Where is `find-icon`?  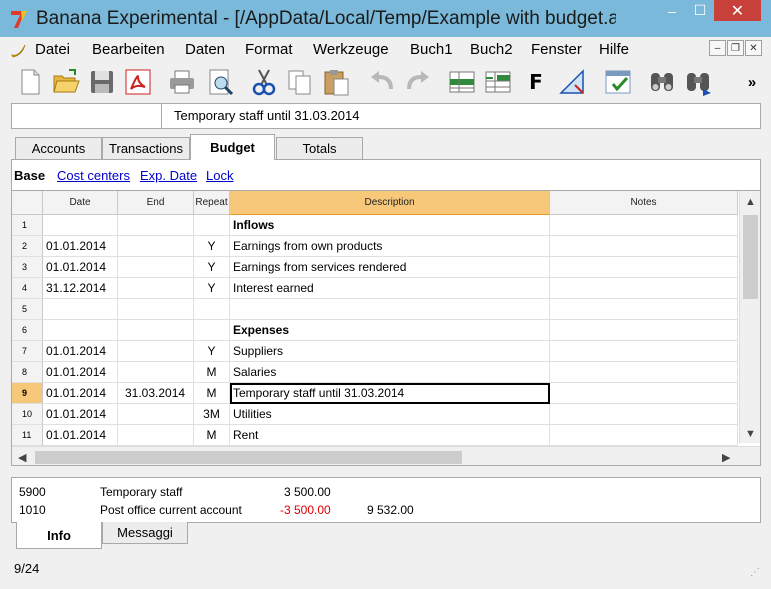
find-icon is located at coordinates (662, 82).